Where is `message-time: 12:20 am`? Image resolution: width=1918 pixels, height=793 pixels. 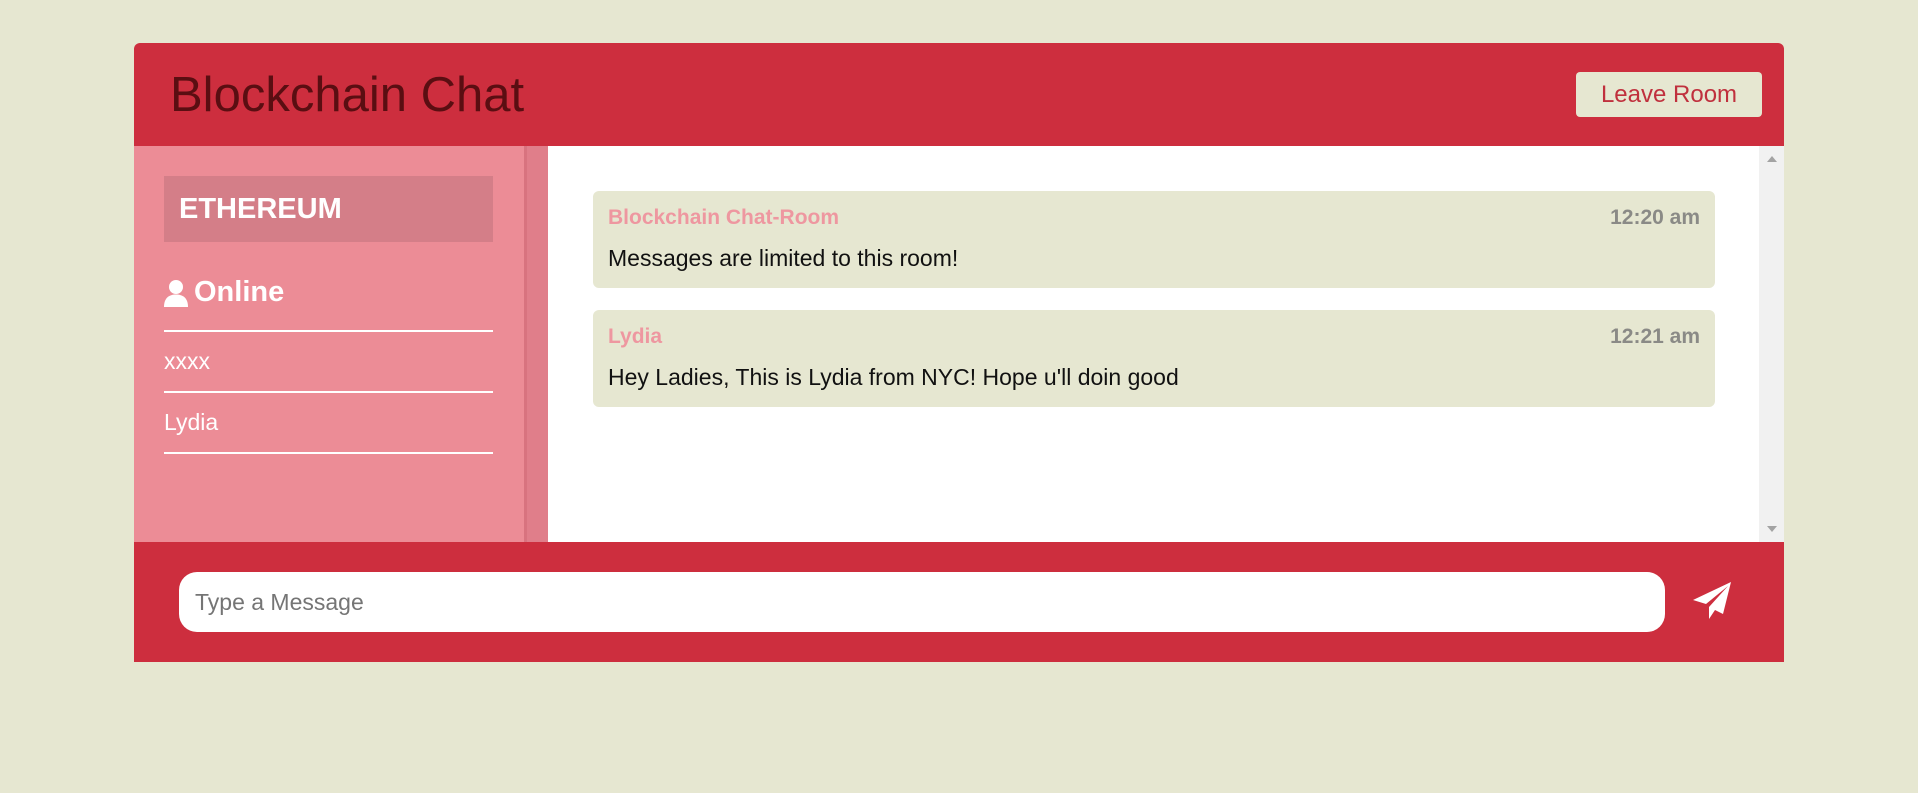 message-time: 12:20 am is located at coordinates (1655, 217).